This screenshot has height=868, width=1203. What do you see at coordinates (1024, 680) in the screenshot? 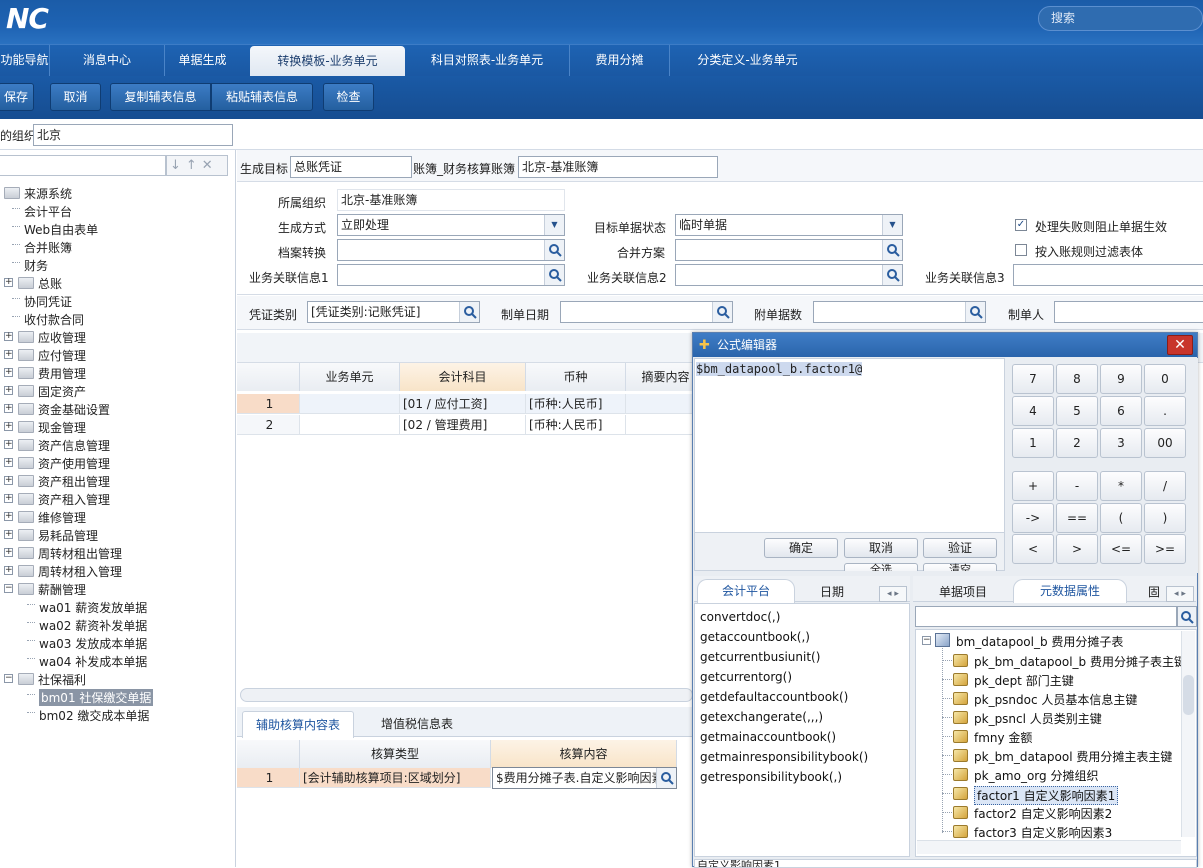
I see `metadata-item: pk_dept 部门主键` at bounding box center [1024, 680].